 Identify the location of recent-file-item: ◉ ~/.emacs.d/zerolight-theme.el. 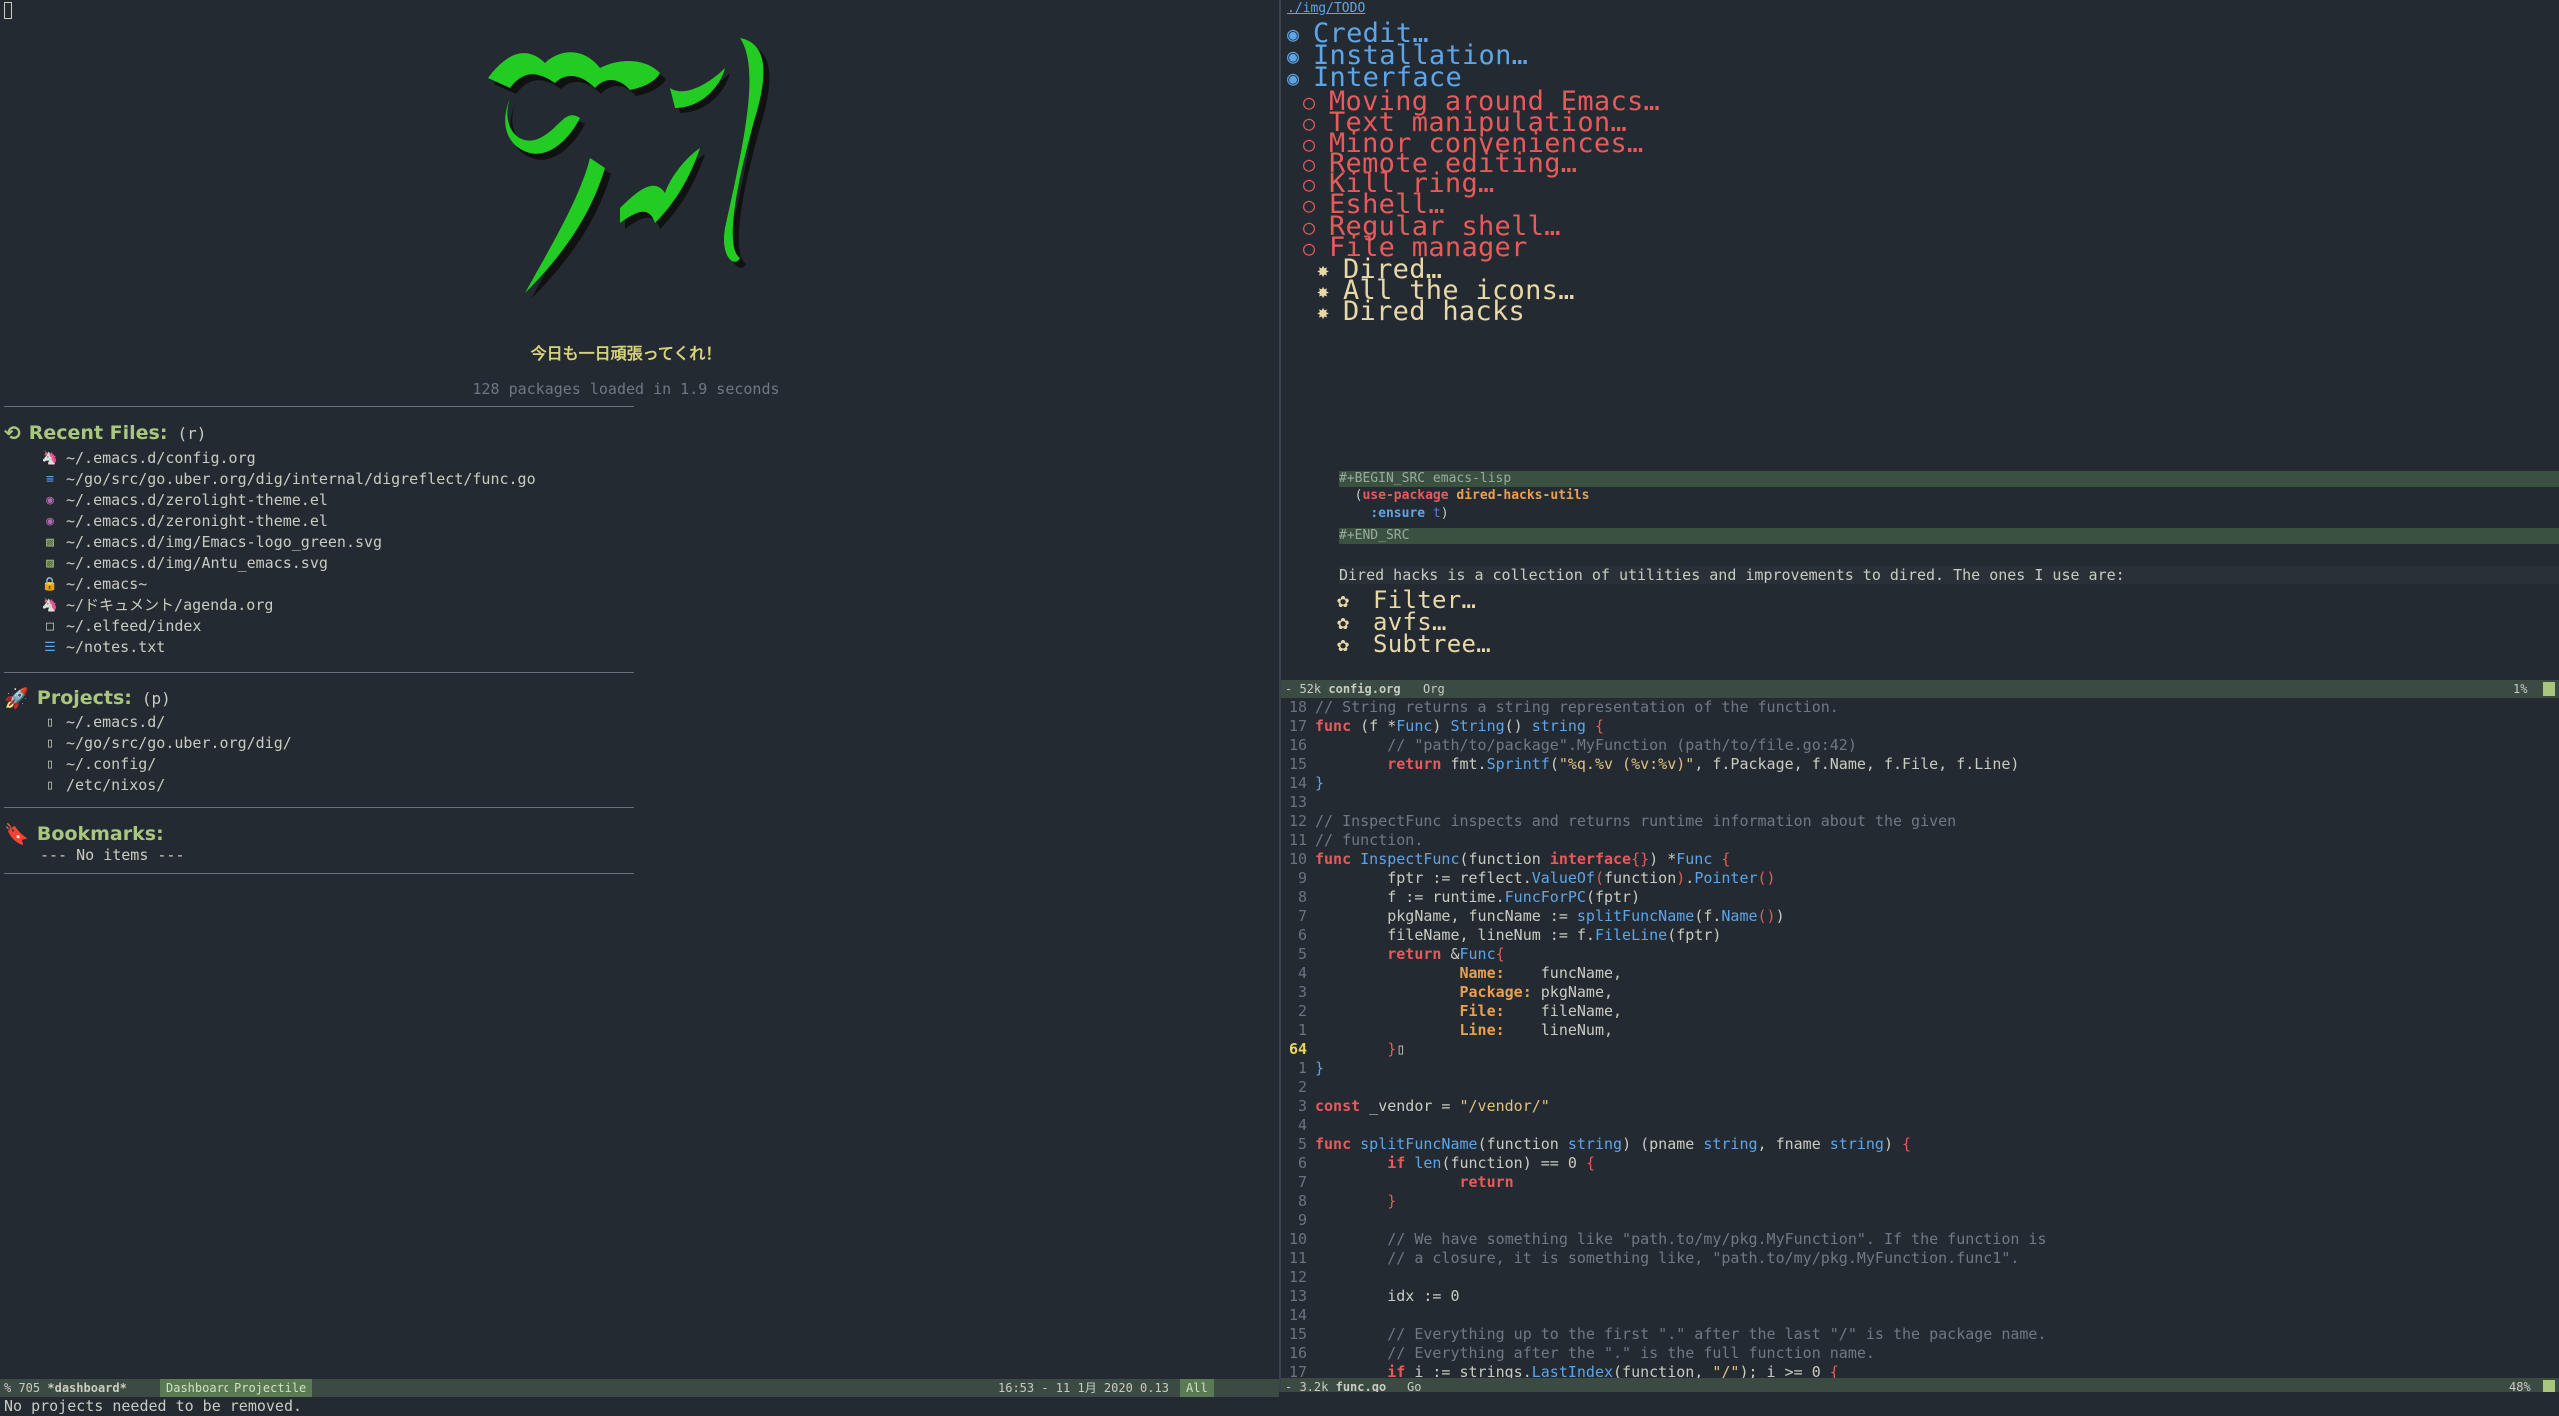
(288, 500).